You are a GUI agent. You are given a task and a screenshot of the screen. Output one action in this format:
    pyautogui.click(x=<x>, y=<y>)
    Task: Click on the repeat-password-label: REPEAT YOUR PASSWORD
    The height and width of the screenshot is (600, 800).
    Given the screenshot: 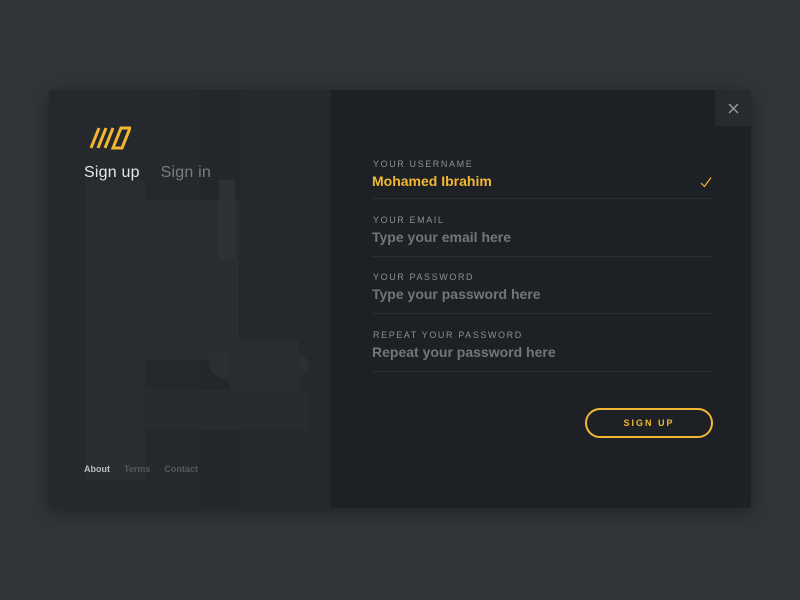 What is the action you would take?
    pyautogui.click(x=448, y=335)
    